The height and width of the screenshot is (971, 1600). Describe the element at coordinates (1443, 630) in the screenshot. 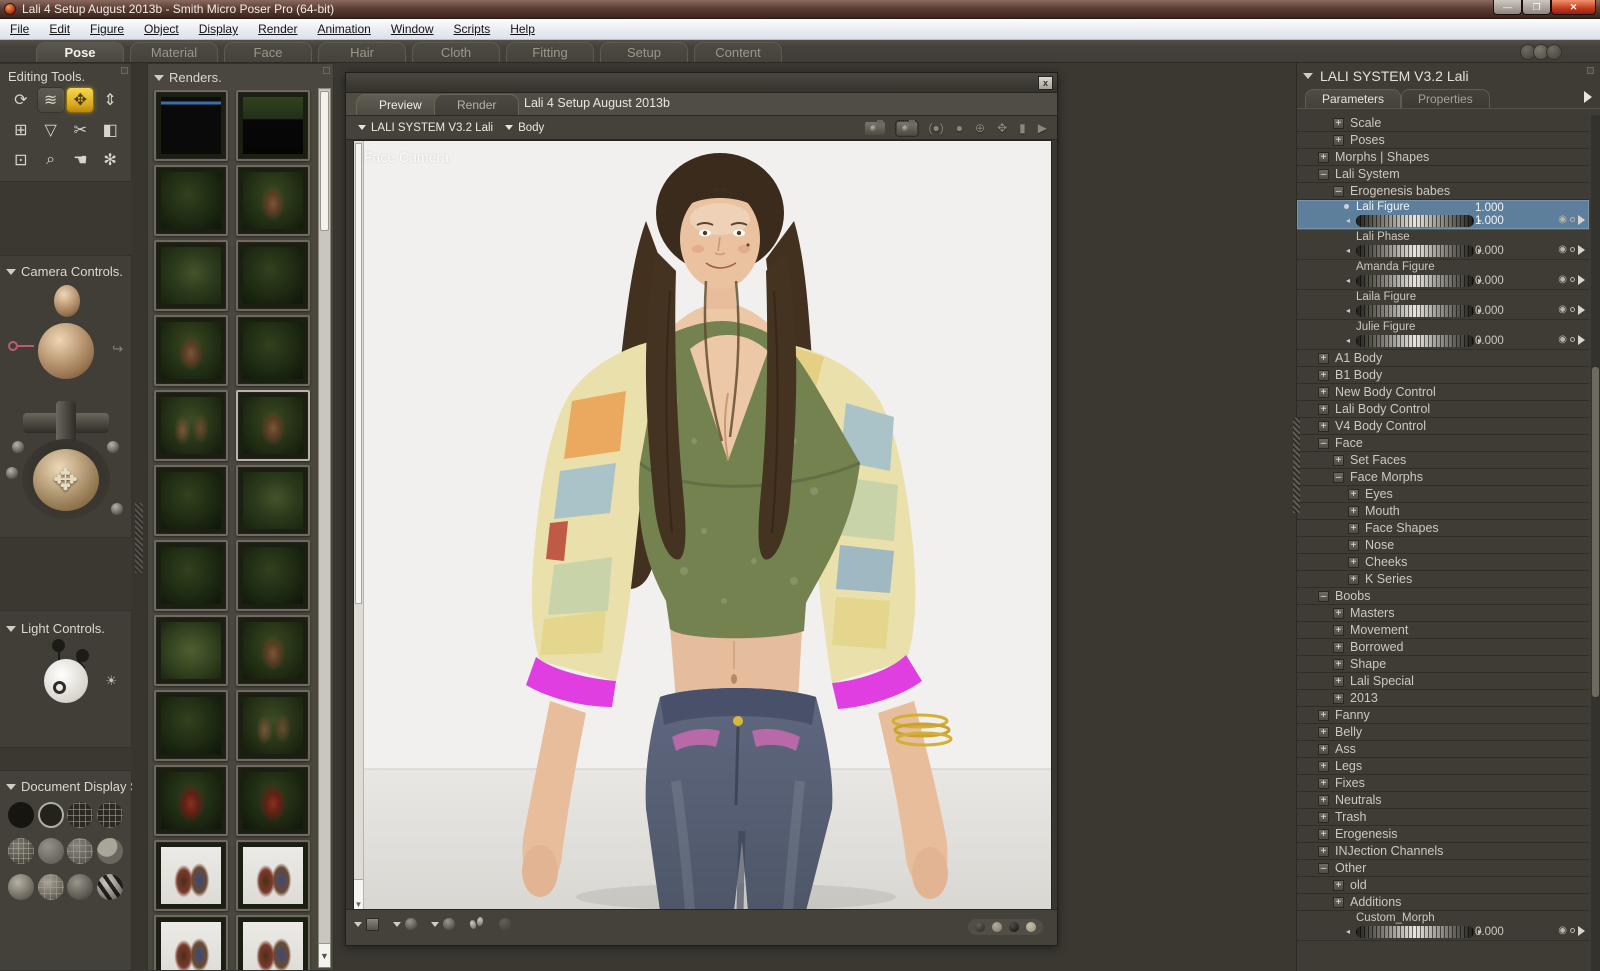

I see `param-group-movement: + Movement` at that location.